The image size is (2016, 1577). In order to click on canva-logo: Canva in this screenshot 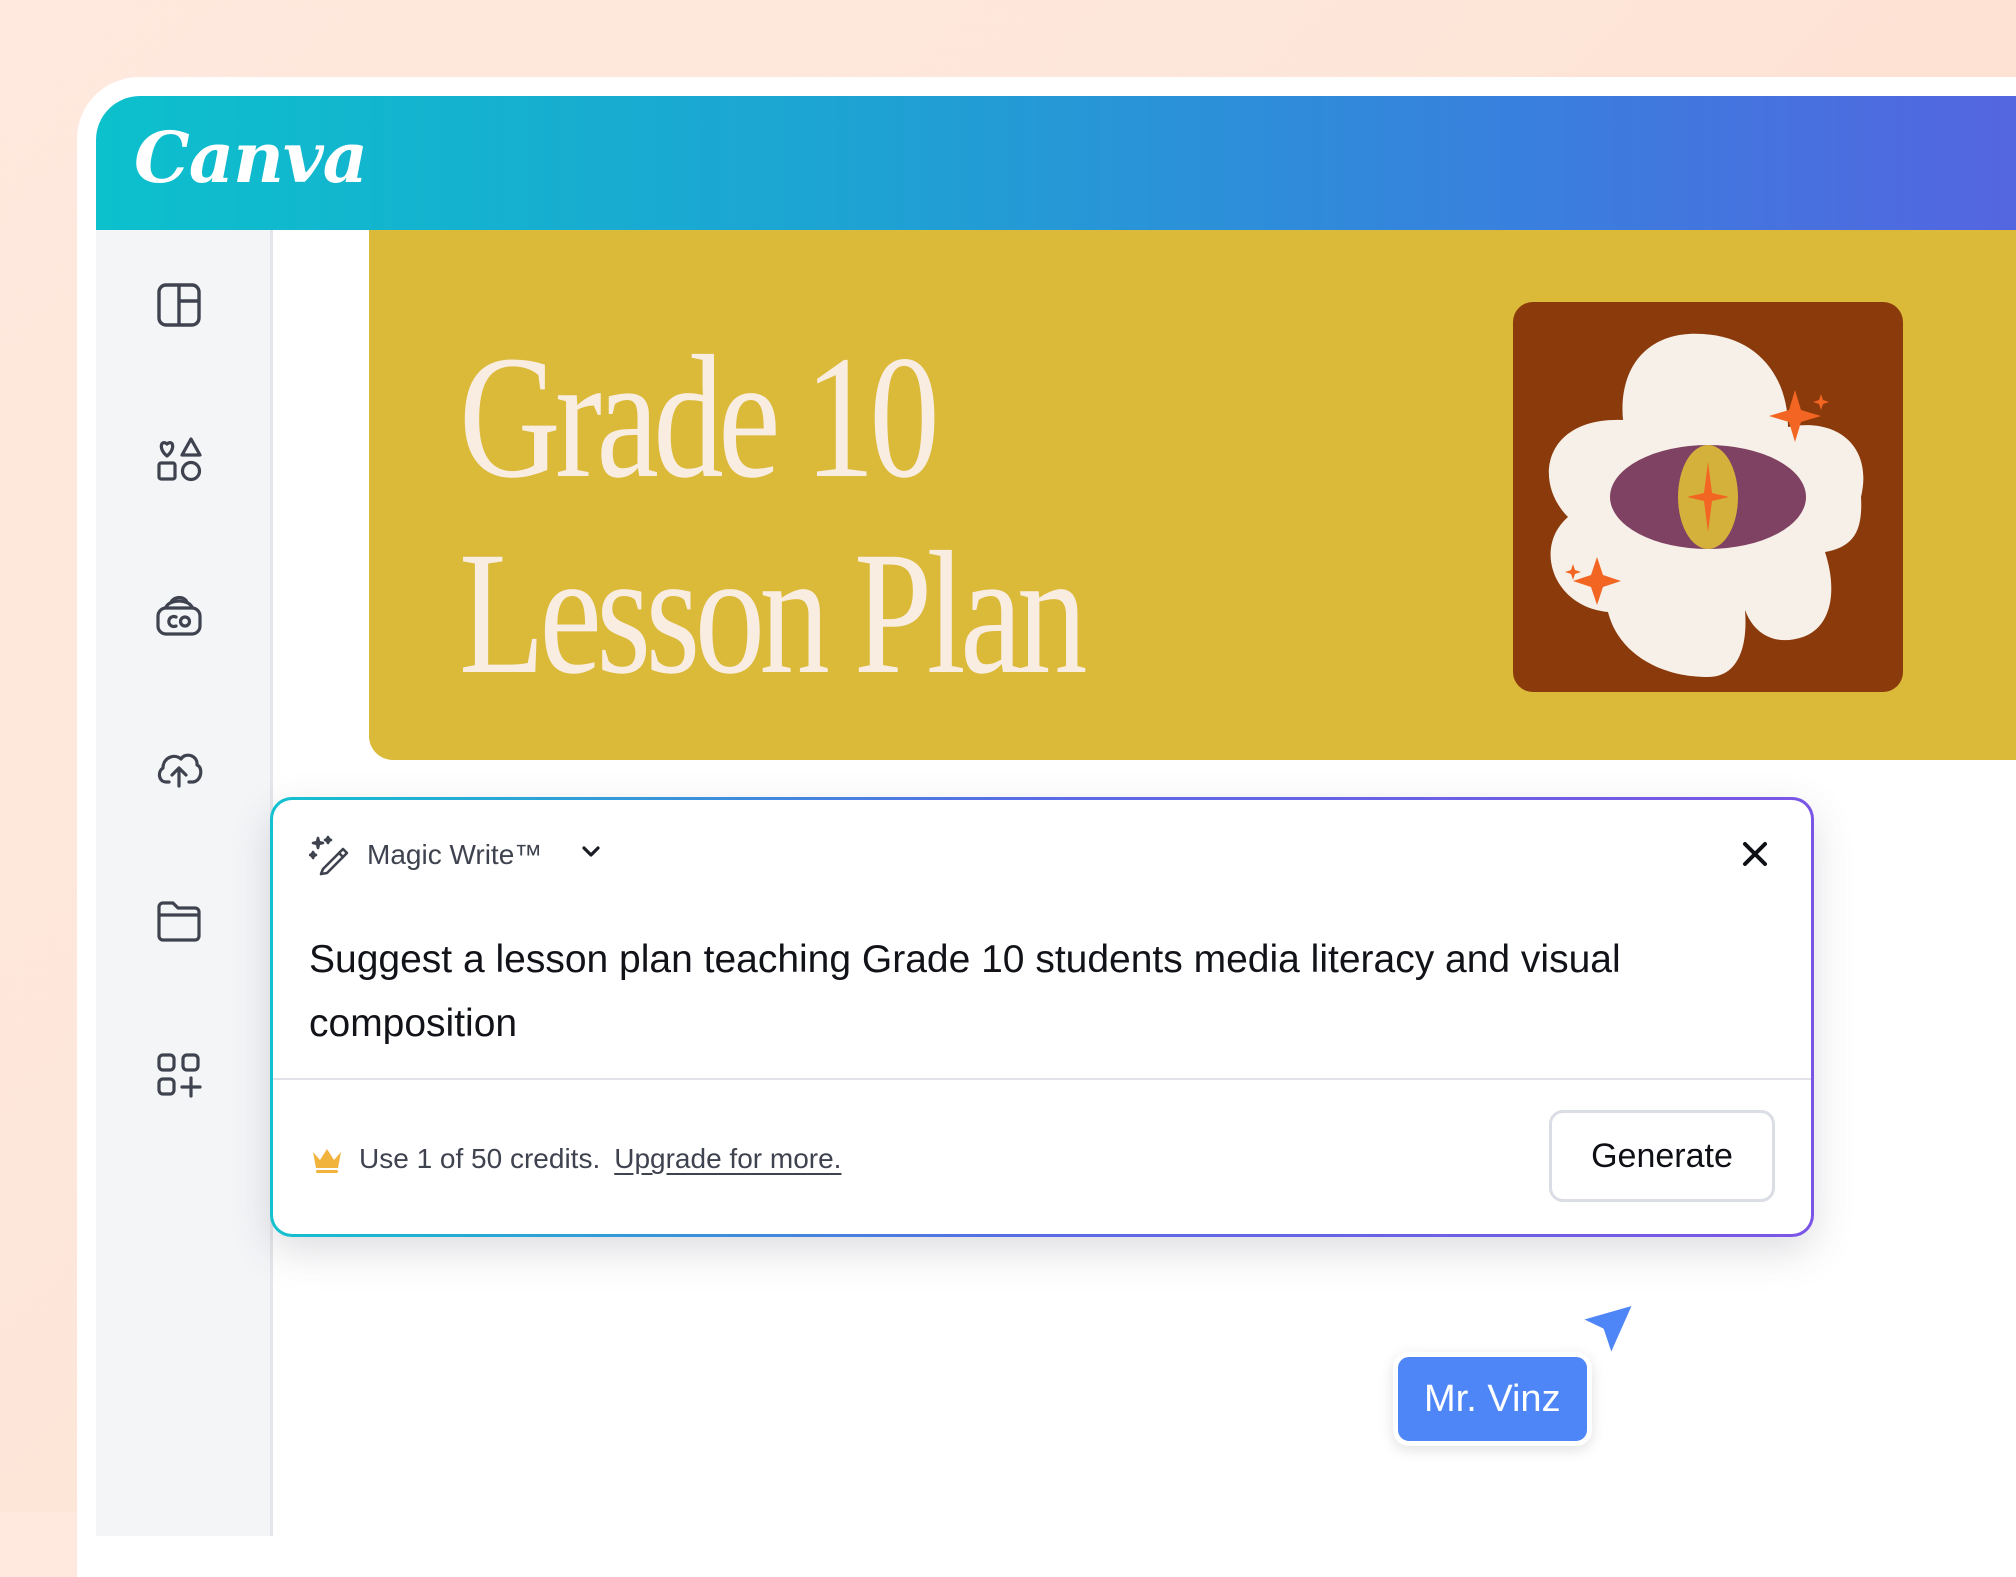, I will do `click(251, 157)`.